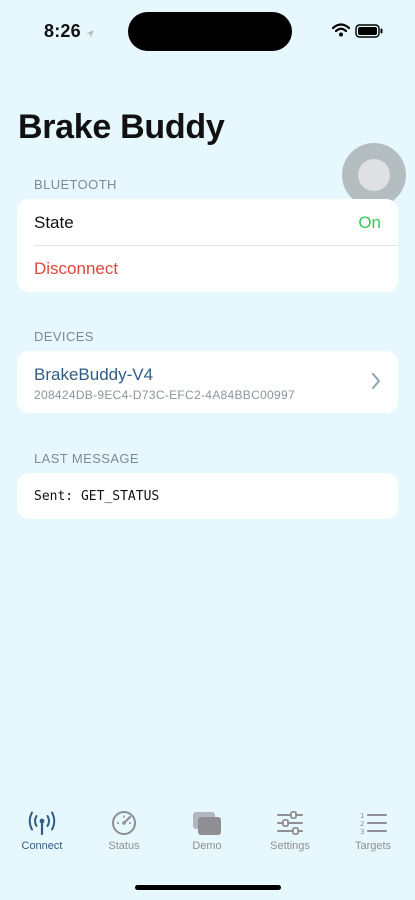  What do you see at coordinates (207, 496) in the screenshot?
I see `last-message-card: Sent: GET_STATUS` at bounding box center [207, 496].